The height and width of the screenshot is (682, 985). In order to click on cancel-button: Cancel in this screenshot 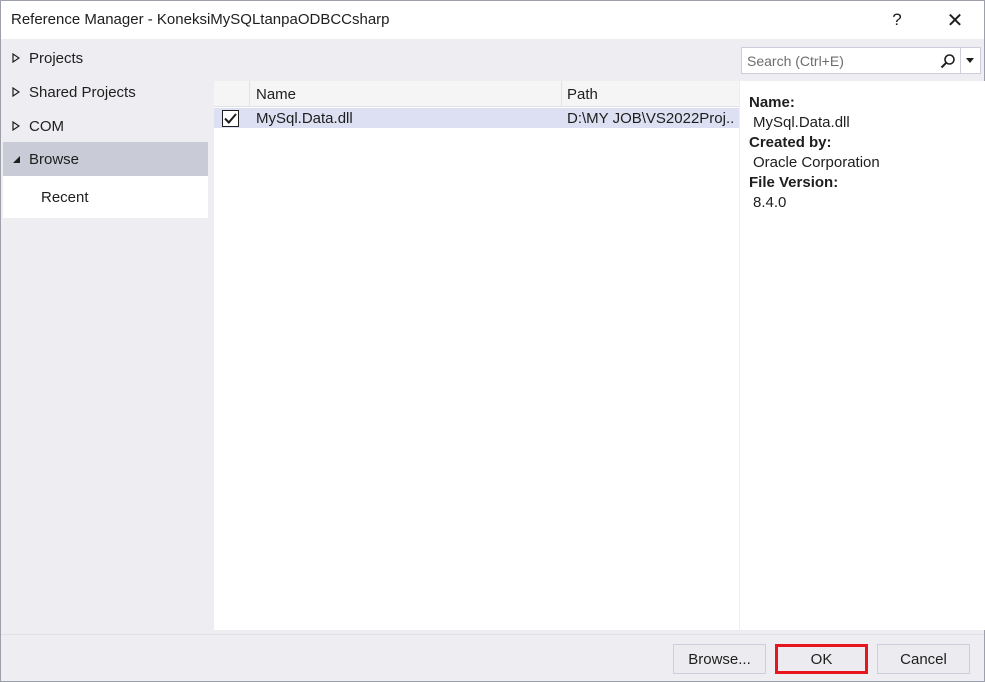, I will do `click(923, 659)`.